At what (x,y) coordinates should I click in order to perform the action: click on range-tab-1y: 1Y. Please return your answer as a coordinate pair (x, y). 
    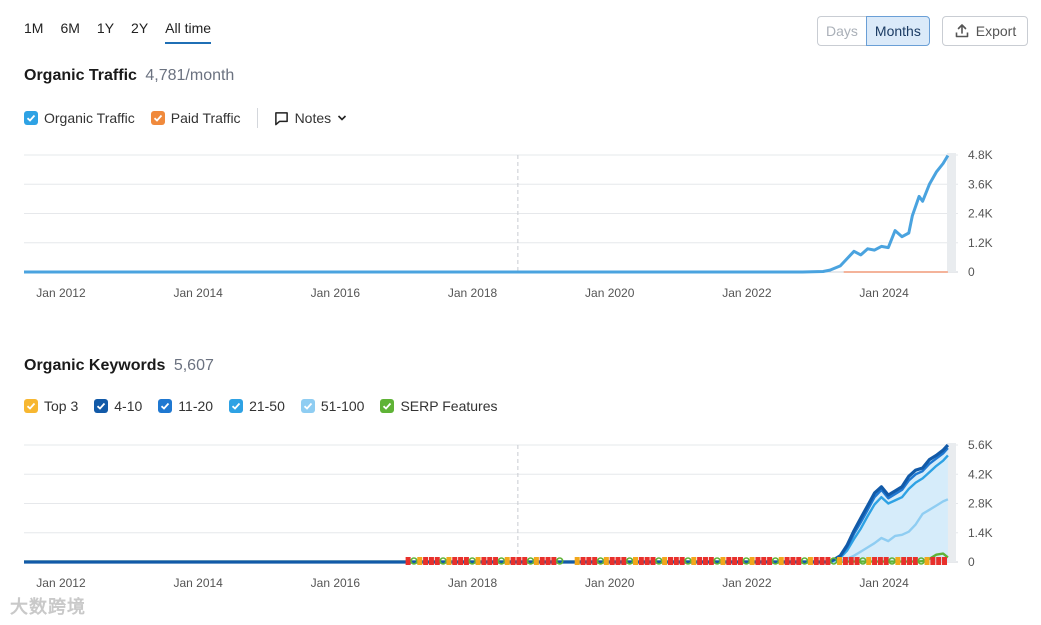
    Looking at the image, I should click on (105, 32).